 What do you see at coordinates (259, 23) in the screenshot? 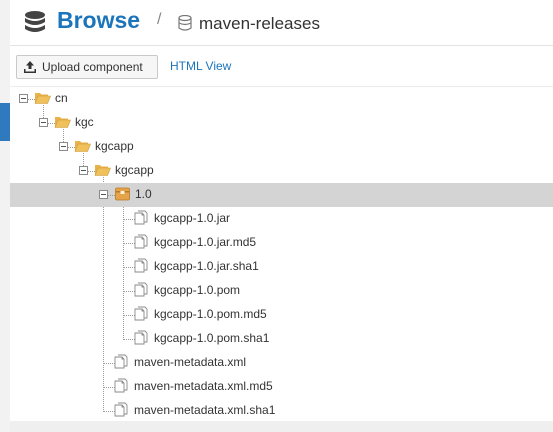
I see `breadcrumb-repository: maven-releases` at bounding box center [259, 23].